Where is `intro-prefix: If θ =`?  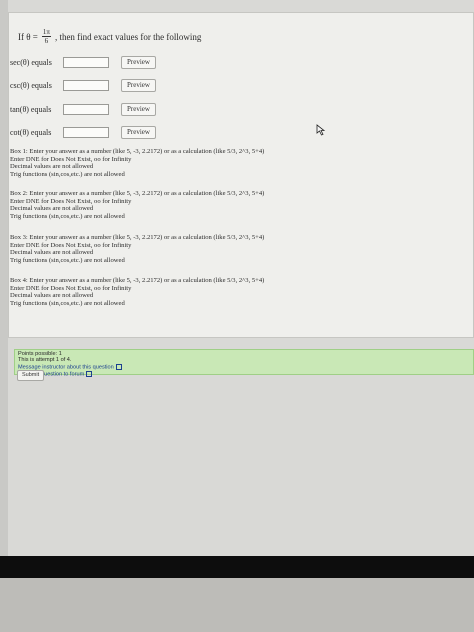 intro-prefix: If θ = is located at coordinates (28, 36).